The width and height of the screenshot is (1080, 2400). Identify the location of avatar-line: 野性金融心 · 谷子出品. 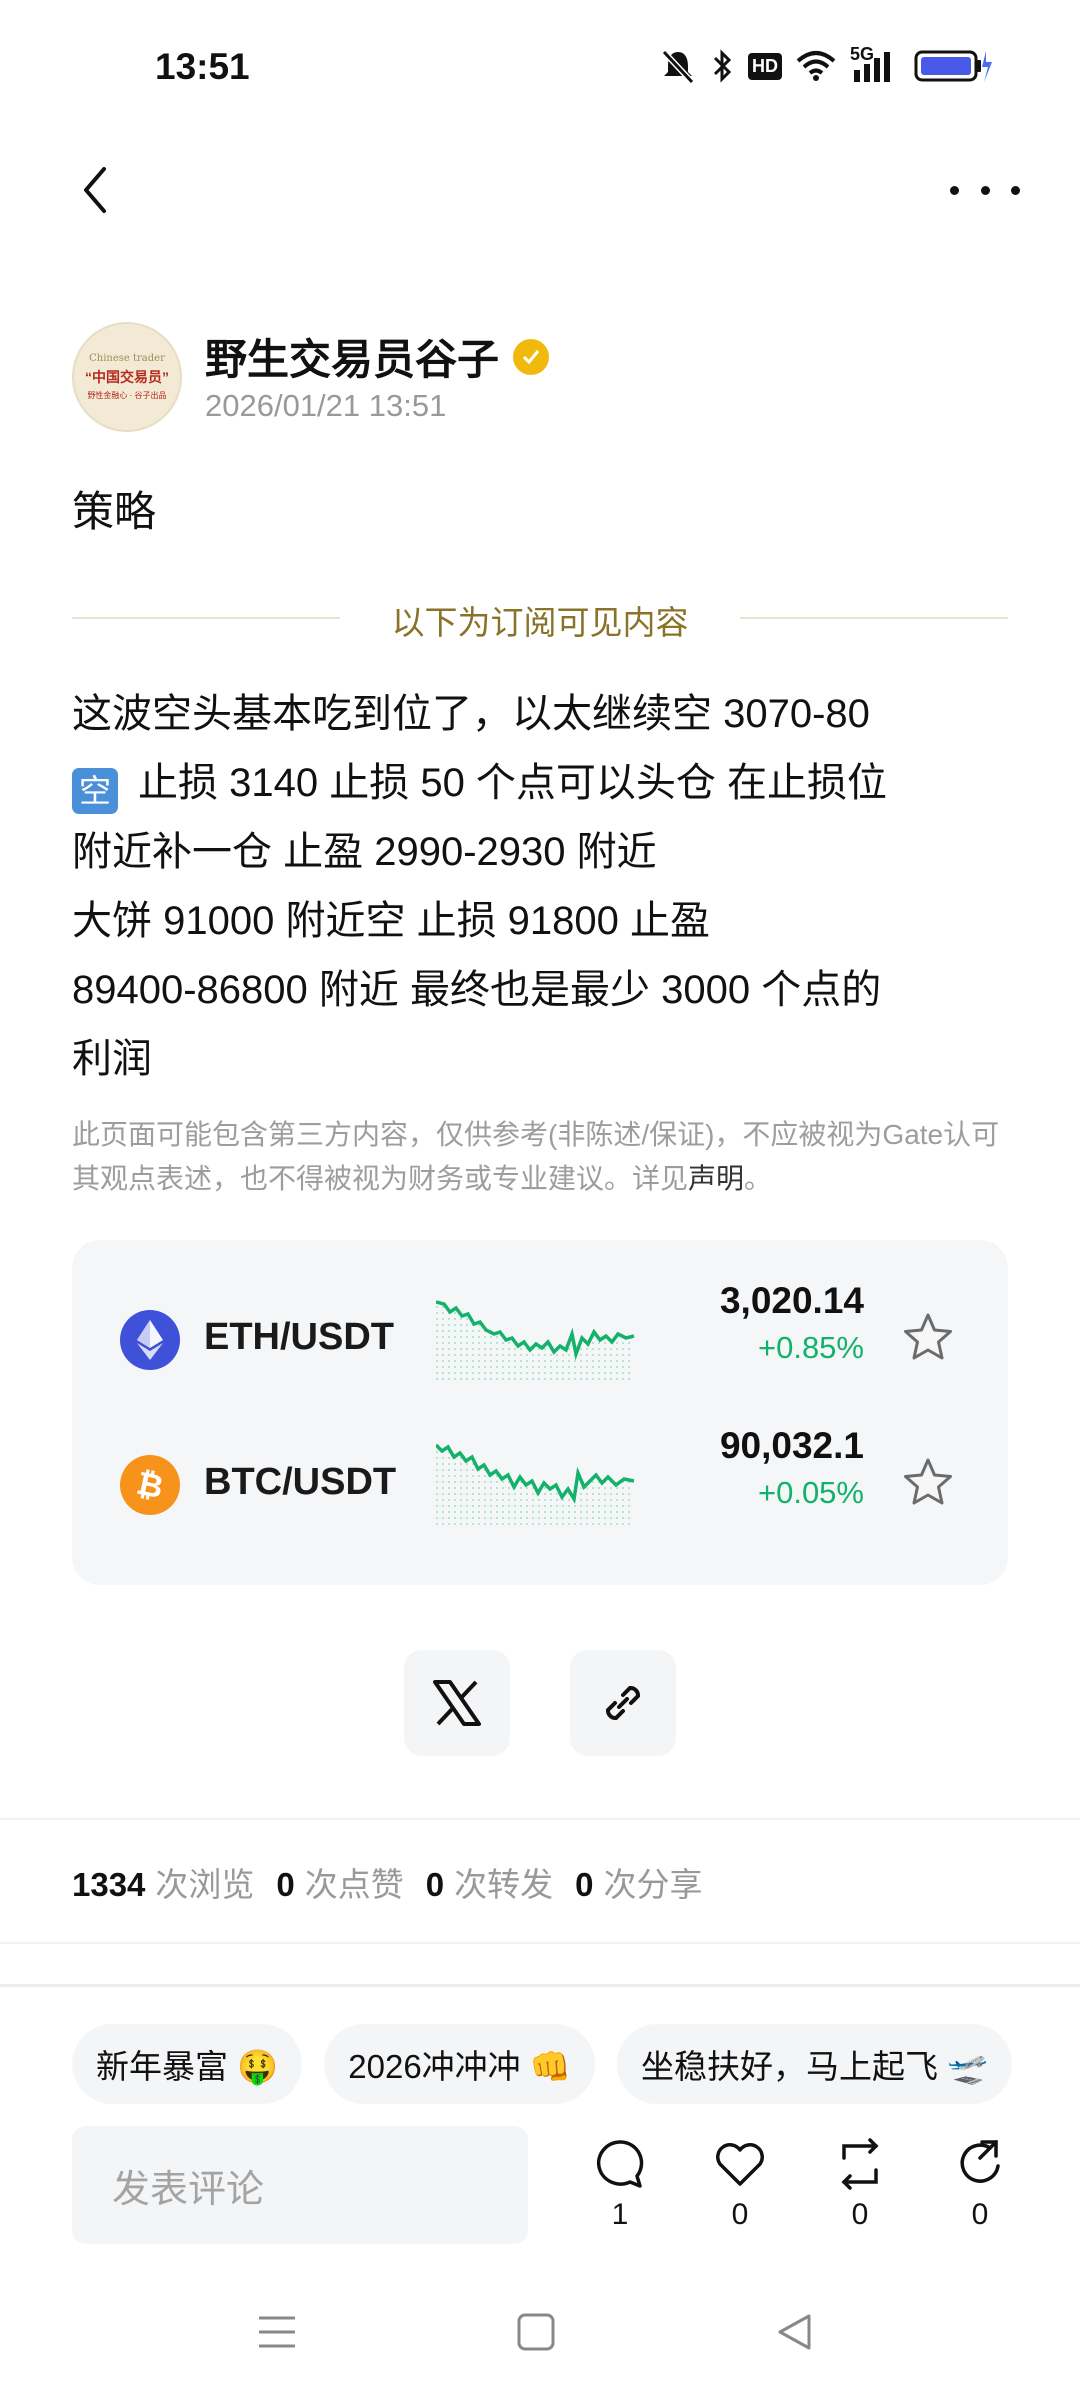
(127, 395).